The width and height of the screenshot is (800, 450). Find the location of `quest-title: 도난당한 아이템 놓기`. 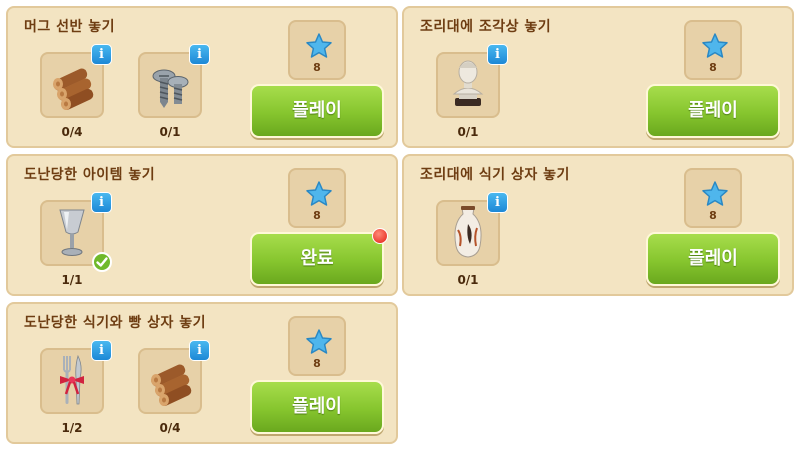

quest-title: 도난당한 아이템 놓기 is located at coordinates (90, 175).